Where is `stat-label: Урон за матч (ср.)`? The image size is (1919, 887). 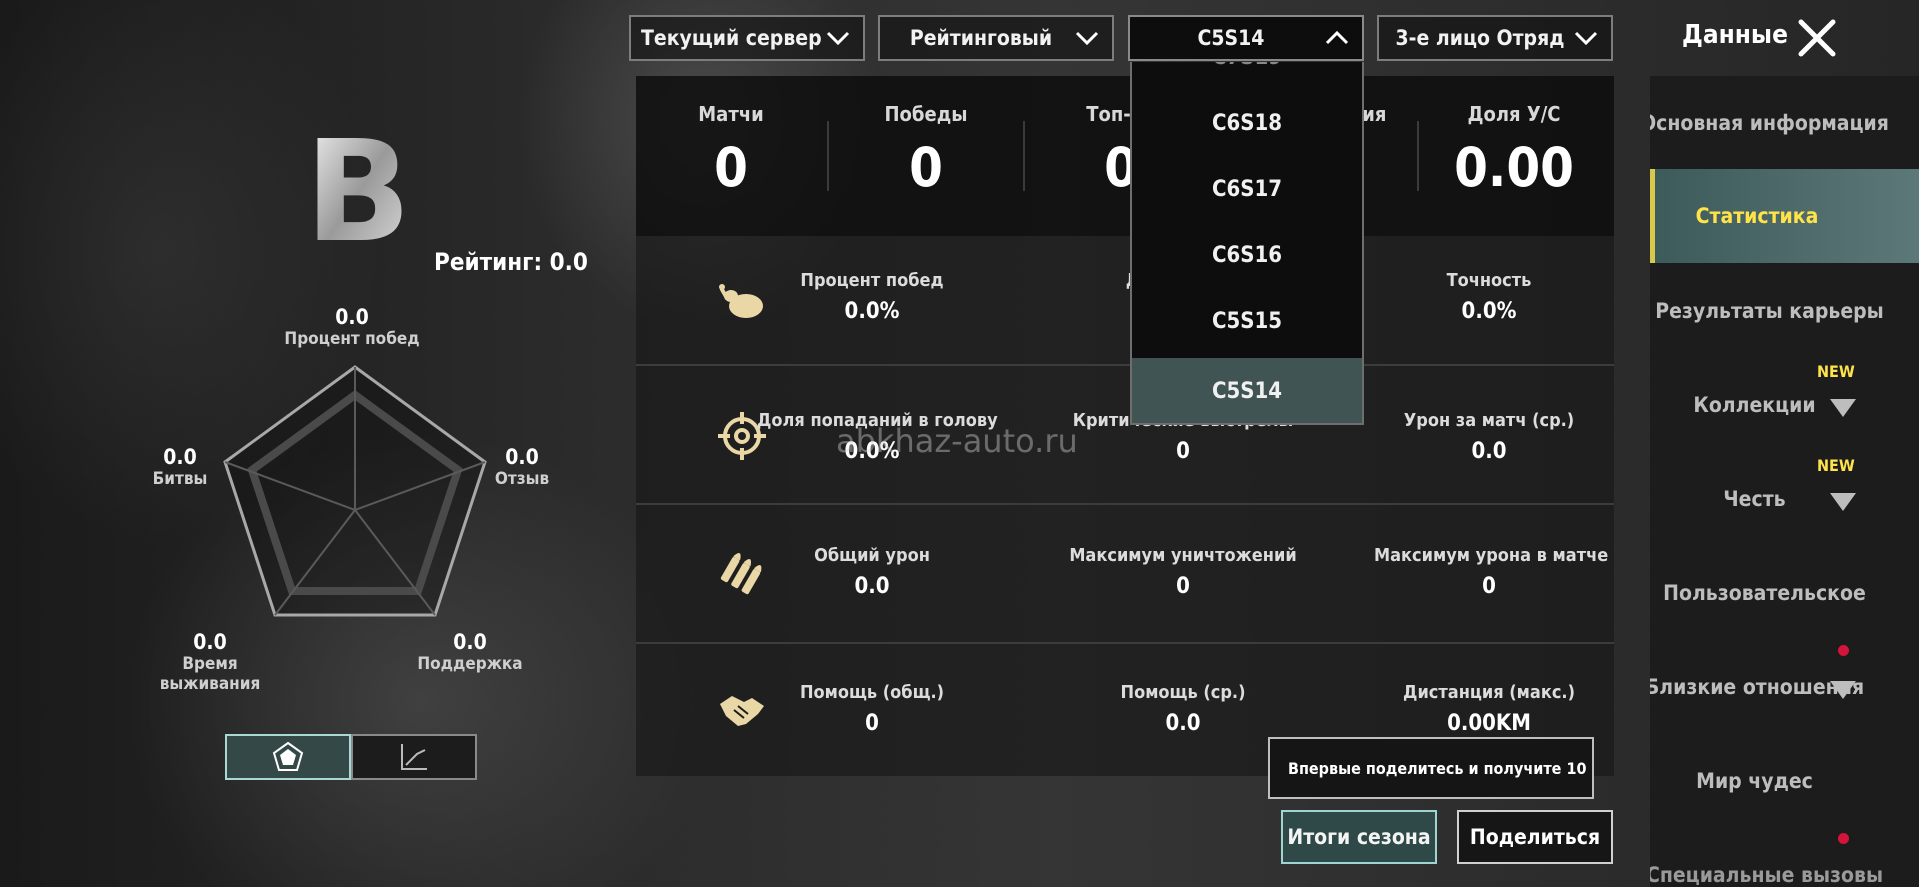 stat-label: Урон за матч (ср.) is located at coordinates (1489, 420).